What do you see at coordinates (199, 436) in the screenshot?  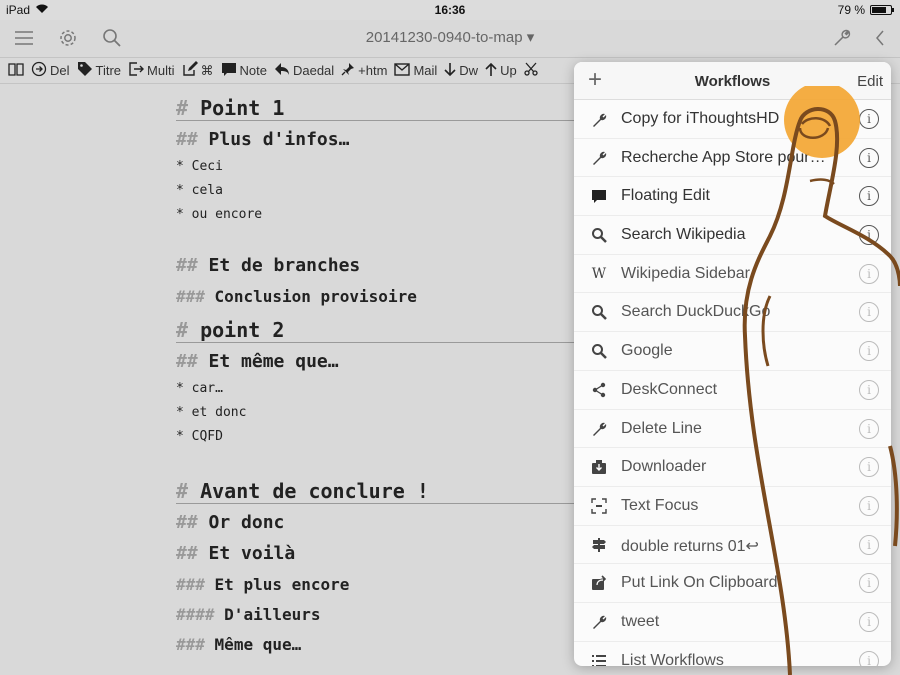 I see `editor-line: * CQFD` at bounding box center [199, 436].